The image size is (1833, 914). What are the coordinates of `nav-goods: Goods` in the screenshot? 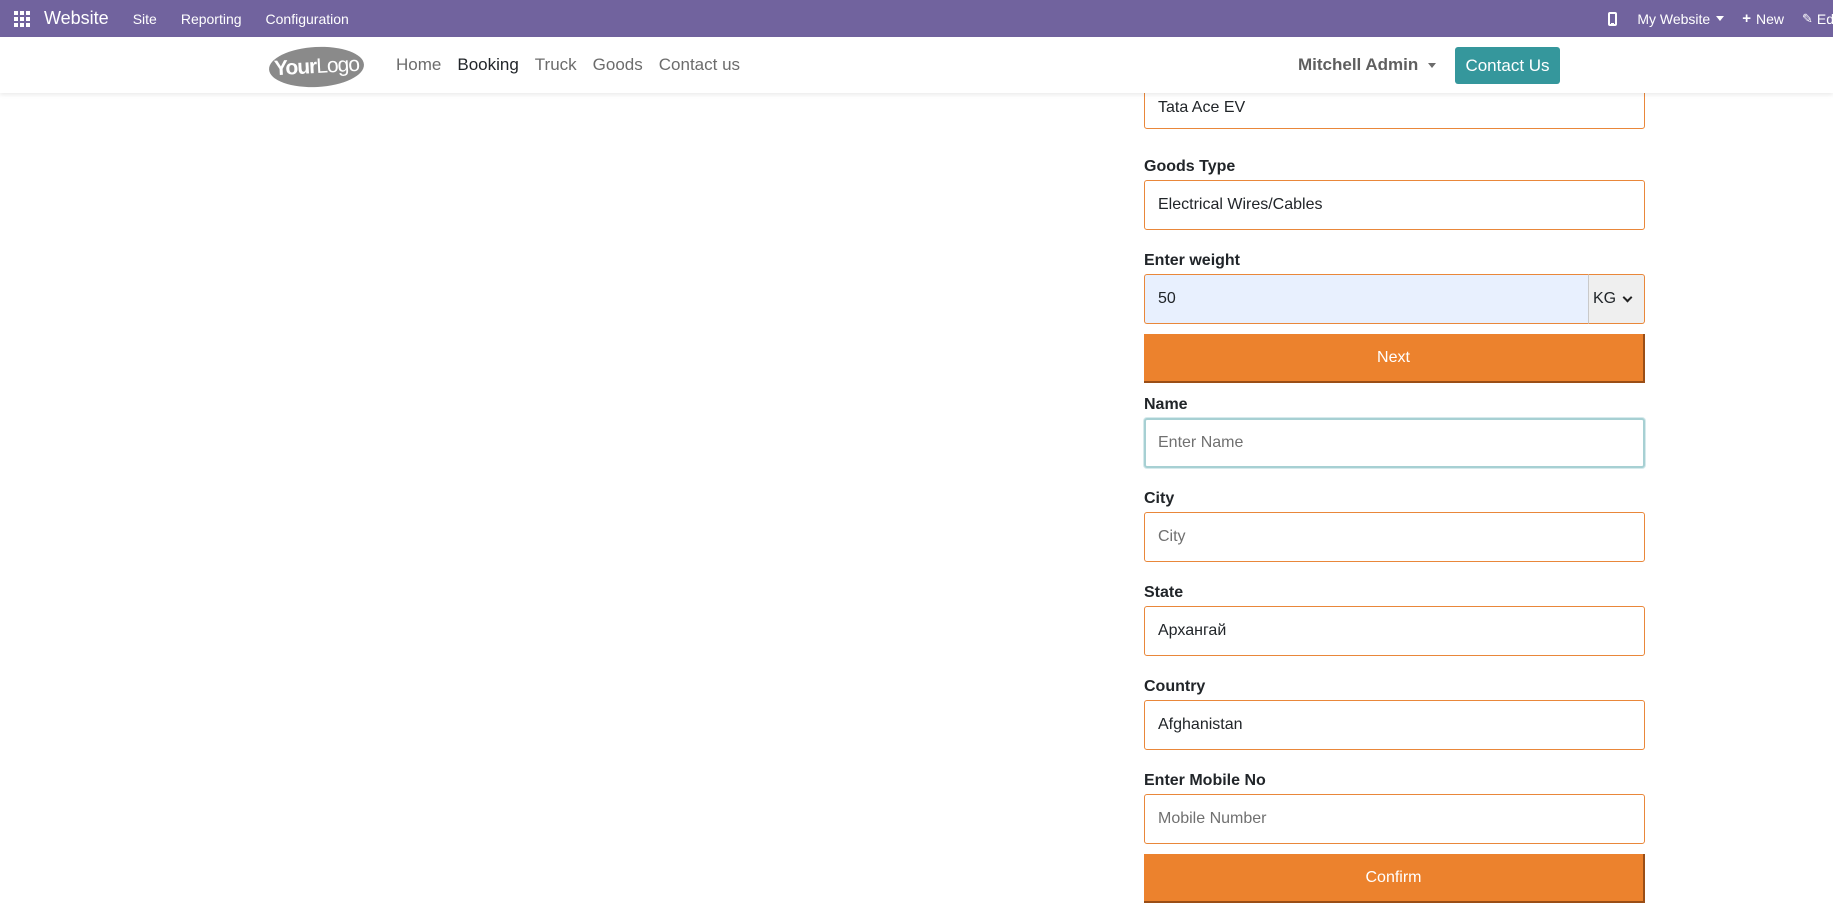 It's located at (618, 65).